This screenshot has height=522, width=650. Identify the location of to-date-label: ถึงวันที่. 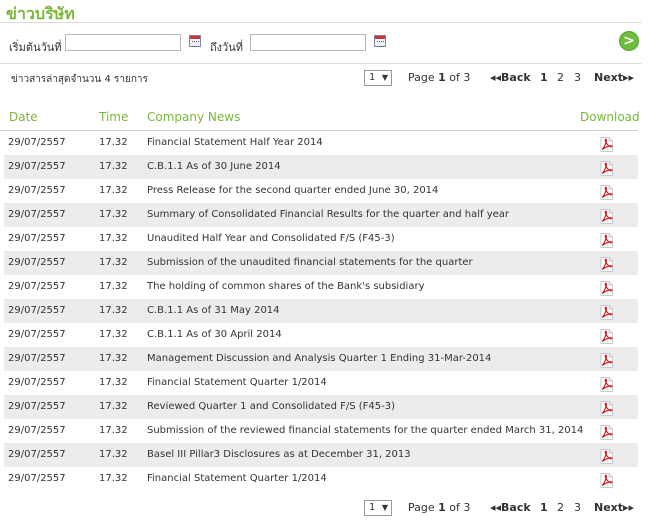
(226, 47).